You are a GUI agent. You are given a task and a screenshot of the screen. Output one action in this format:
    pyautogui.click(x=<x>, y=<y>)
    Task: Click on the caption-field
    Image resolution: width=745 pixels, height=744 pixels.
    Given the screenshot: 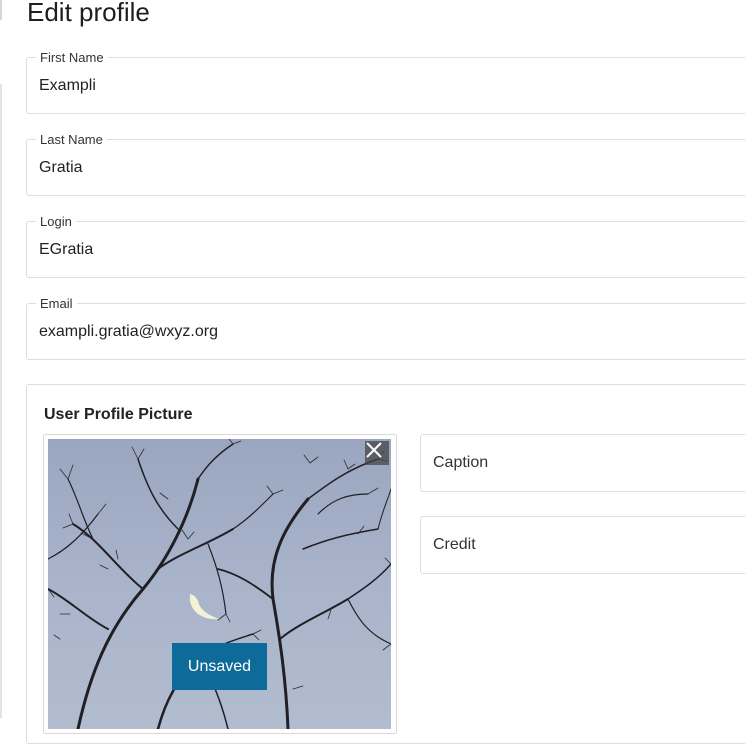 What is the action you would take?
    pyautogui.click(x=582, y=463)
    